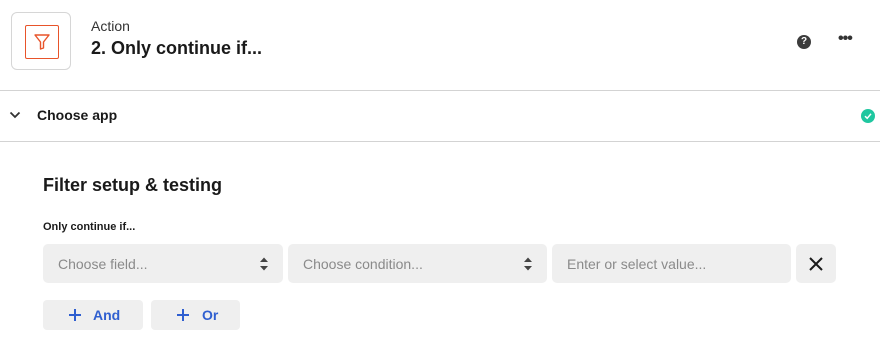 The height and width of the screenshot is (353, 880). What do you see at coordinates (440, 116) in the screenshot?
I see `choose-app-section: Choose app` at bounding box center [440, 116].